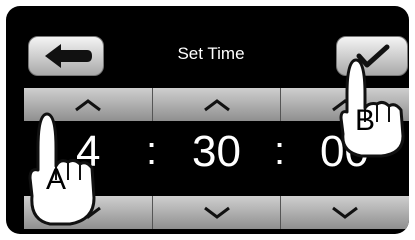 The width and height of the screenshot is (415, 240). I want to click on minutes-value: 30, so click(216, 152).